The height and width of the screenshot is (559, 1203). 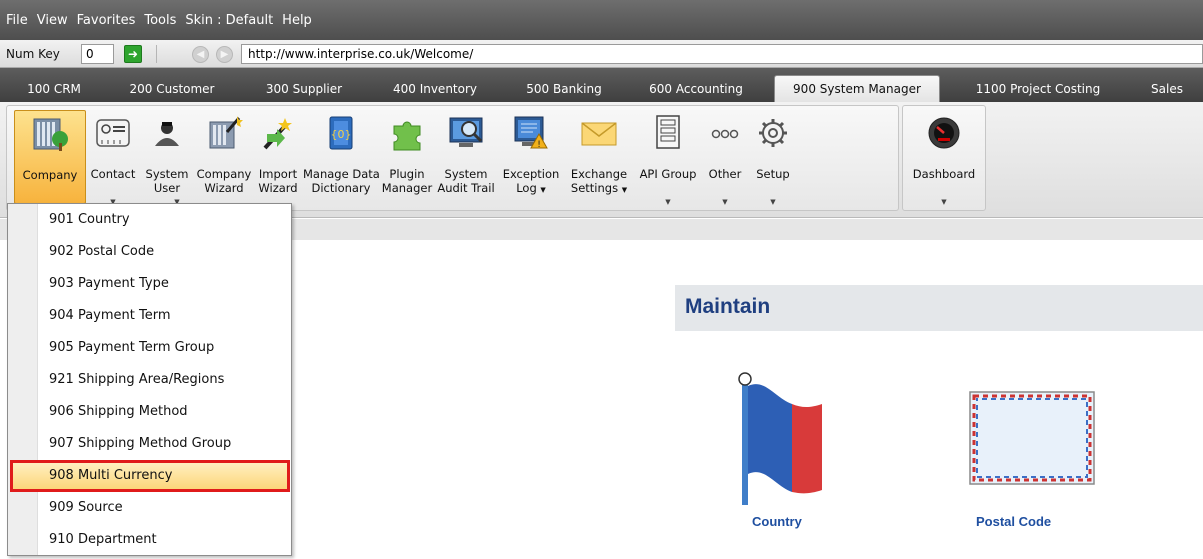 What do you see at coordinates (531, 133) in the screenshot?
I see `exception-log-icon: !` at bounding box center [531, 133].